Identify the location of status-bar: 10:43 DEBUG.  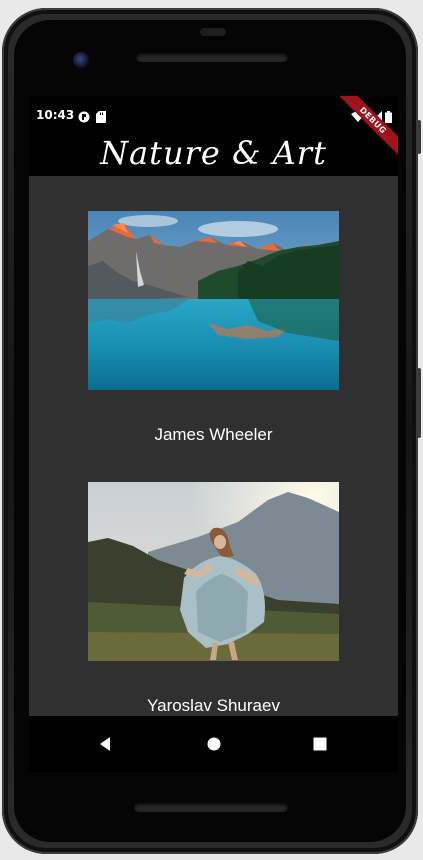
(213, 126).